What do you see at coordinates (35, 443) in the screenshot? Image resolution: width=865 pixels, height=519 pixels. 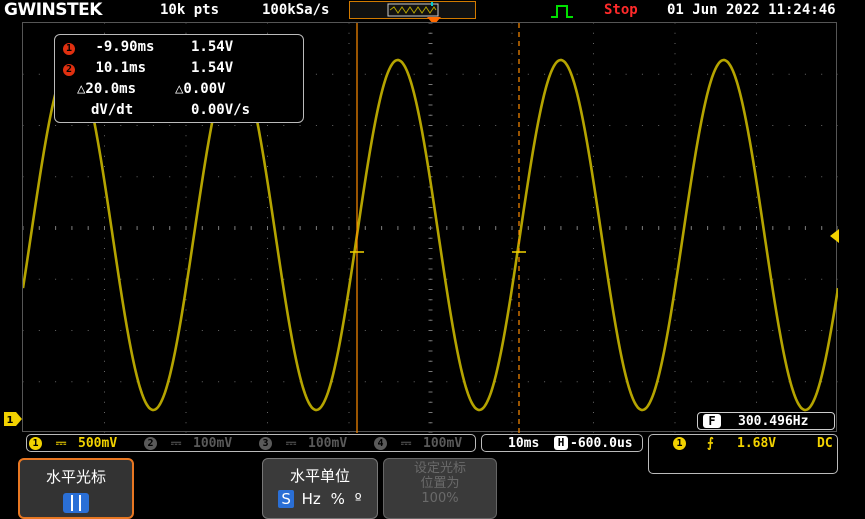 I see `ch1-badge: 1` at bounding box center [35, 443].